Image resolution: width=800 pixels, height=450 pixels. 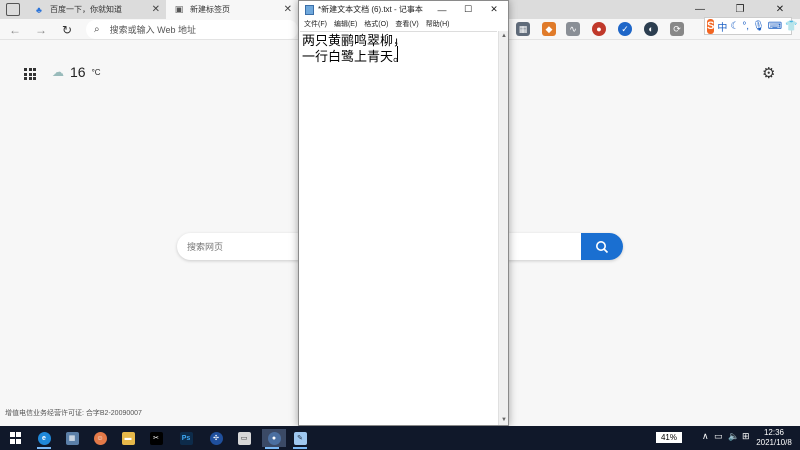 I want to click on keyboard-icon: ⌨, so click(x=775, y=26).